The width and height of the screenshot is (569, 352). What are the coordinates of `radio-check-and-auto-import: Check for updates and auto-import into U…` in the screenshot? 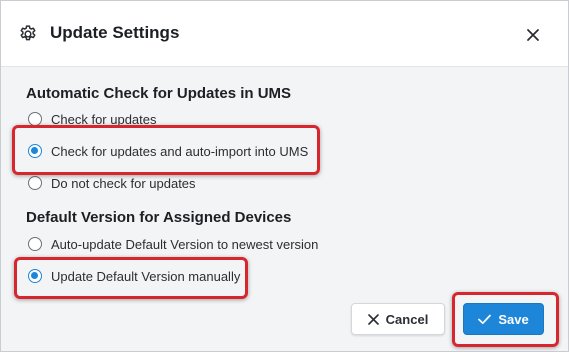 It's located at (168, 151).